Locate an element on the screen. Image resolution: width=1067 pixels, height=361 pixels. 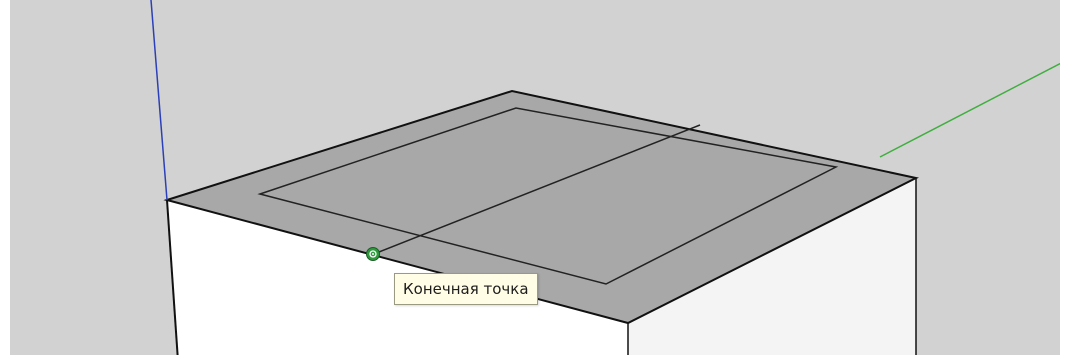
inference-tooltip: Конечная точка is located at coordinates (466, 289).